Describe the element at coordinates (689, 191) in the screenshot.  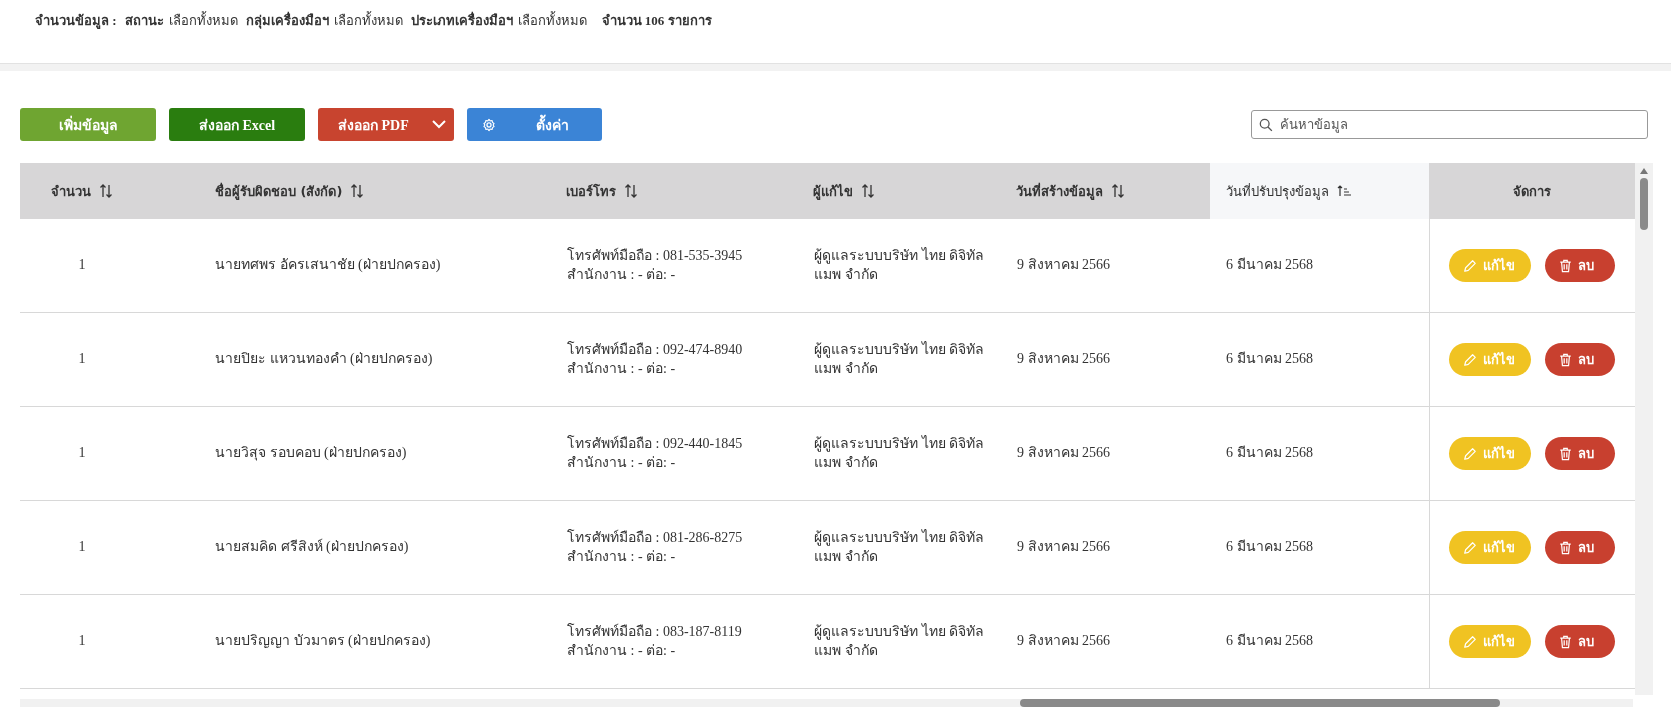
I see `column-header: เบอร์โทร` at that location.